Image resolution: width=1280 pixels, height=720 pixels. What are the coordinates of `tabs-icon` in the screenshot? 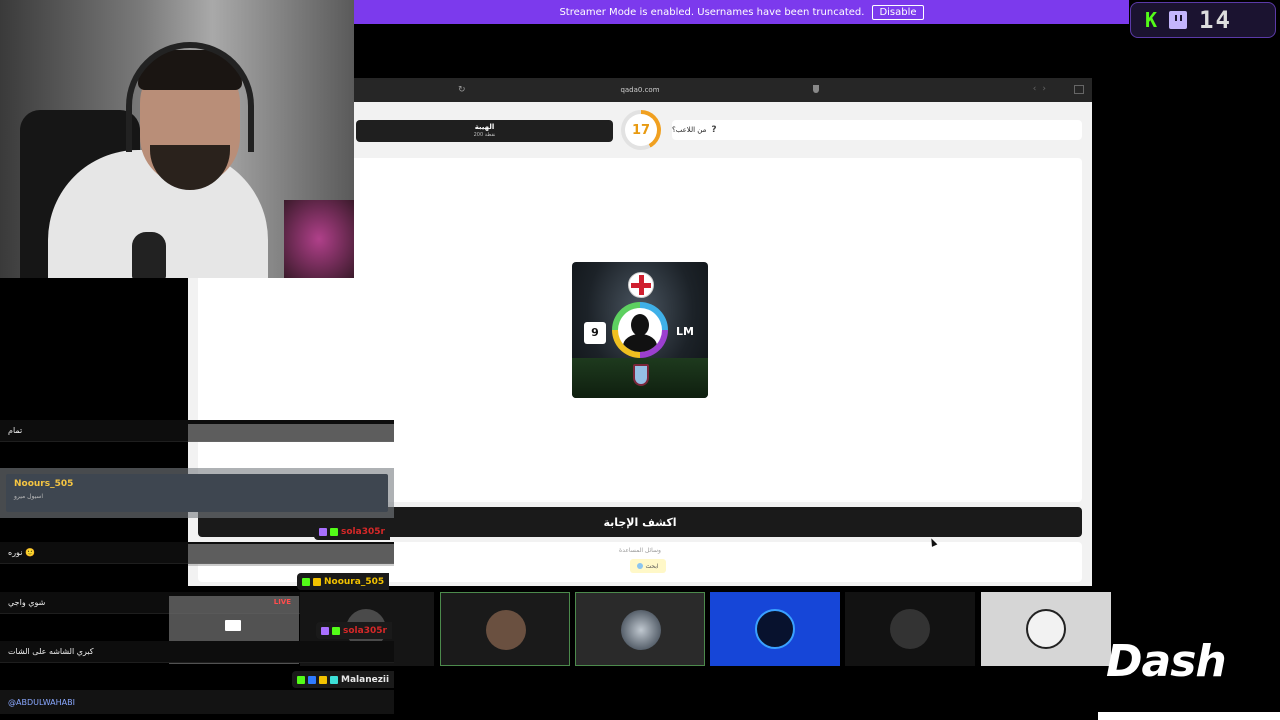 It's located at (1079, 89).